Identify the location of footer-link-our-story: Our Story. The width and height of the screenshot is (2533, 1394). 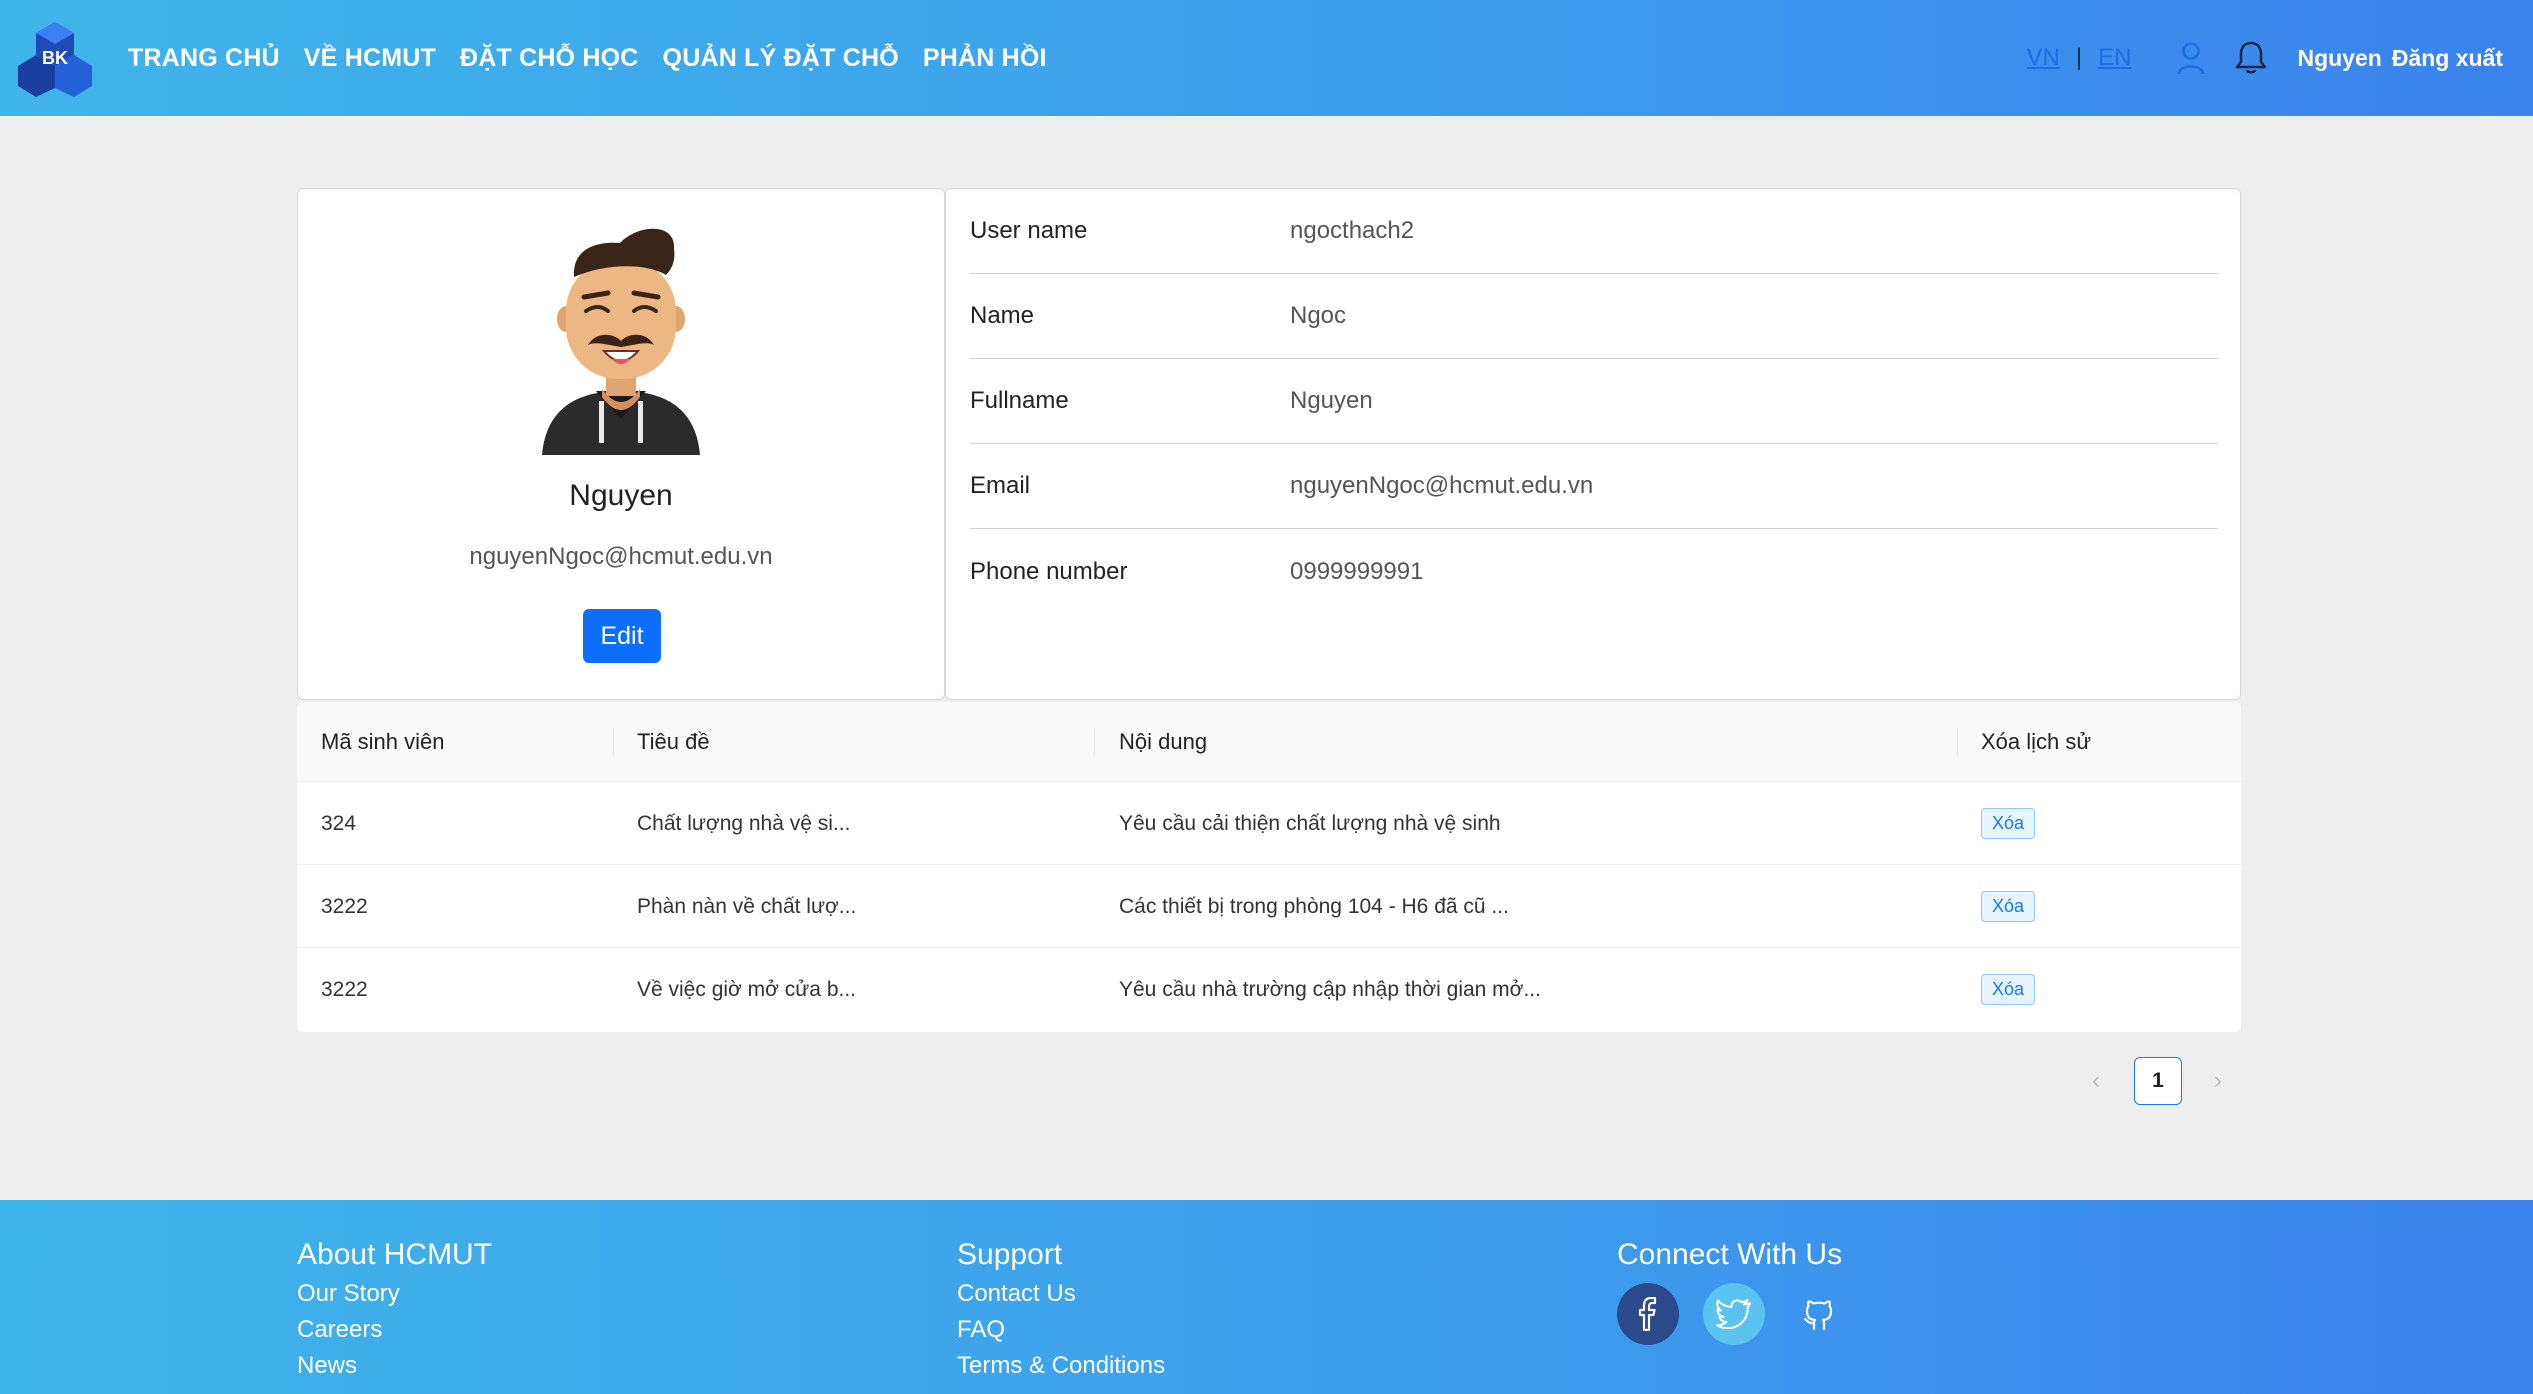
(394, 1294).